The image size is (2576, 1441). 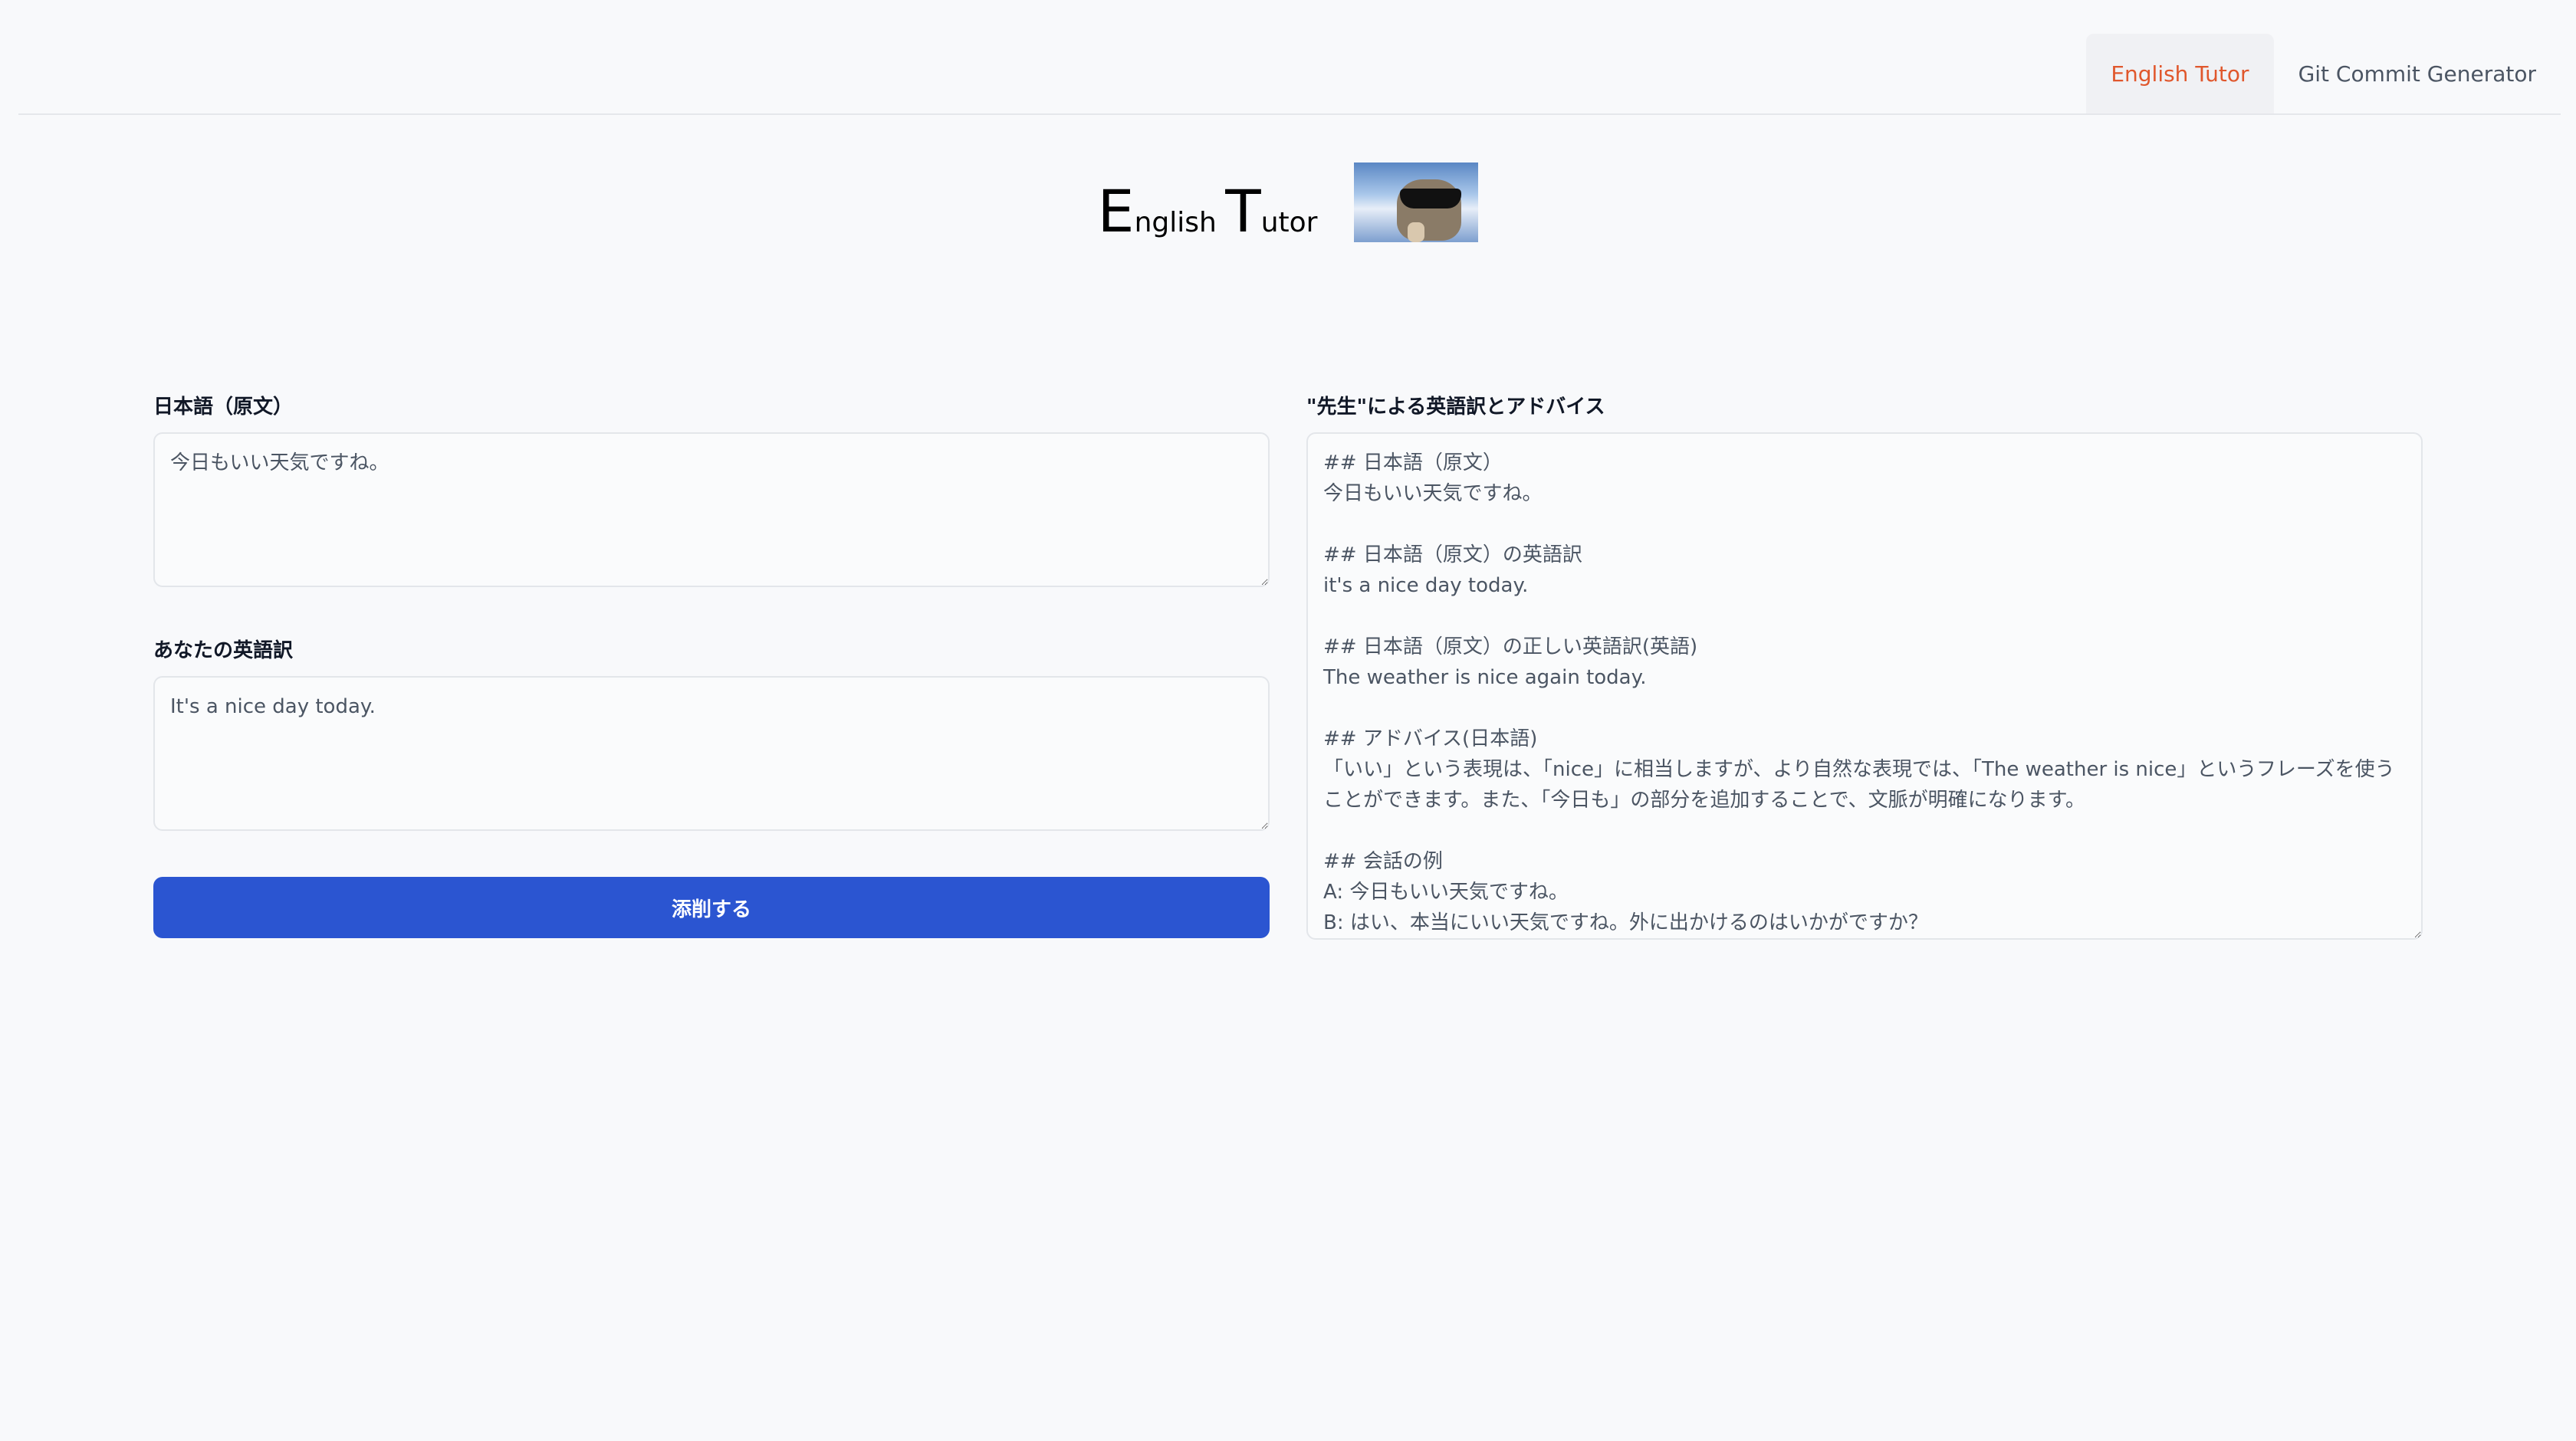 I want to click on submit-correction-button: 添削する, so click(x=712, y=908).